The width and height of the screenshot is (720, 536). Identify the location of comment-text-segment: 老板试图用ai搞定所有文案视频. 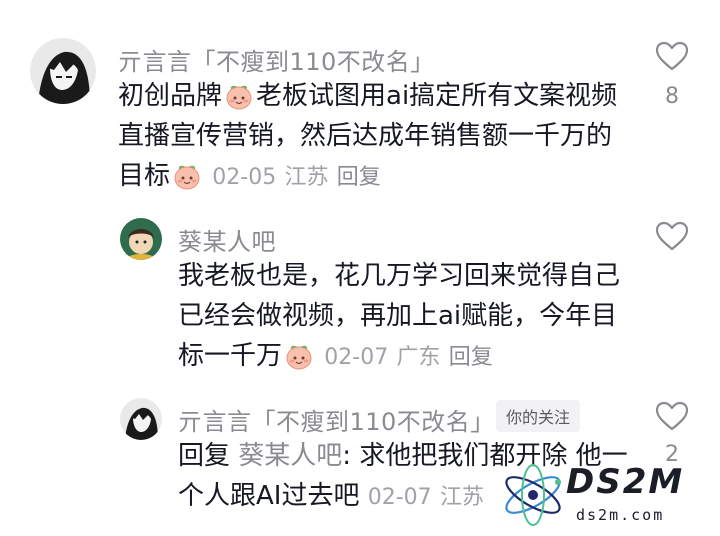
(437, 96).